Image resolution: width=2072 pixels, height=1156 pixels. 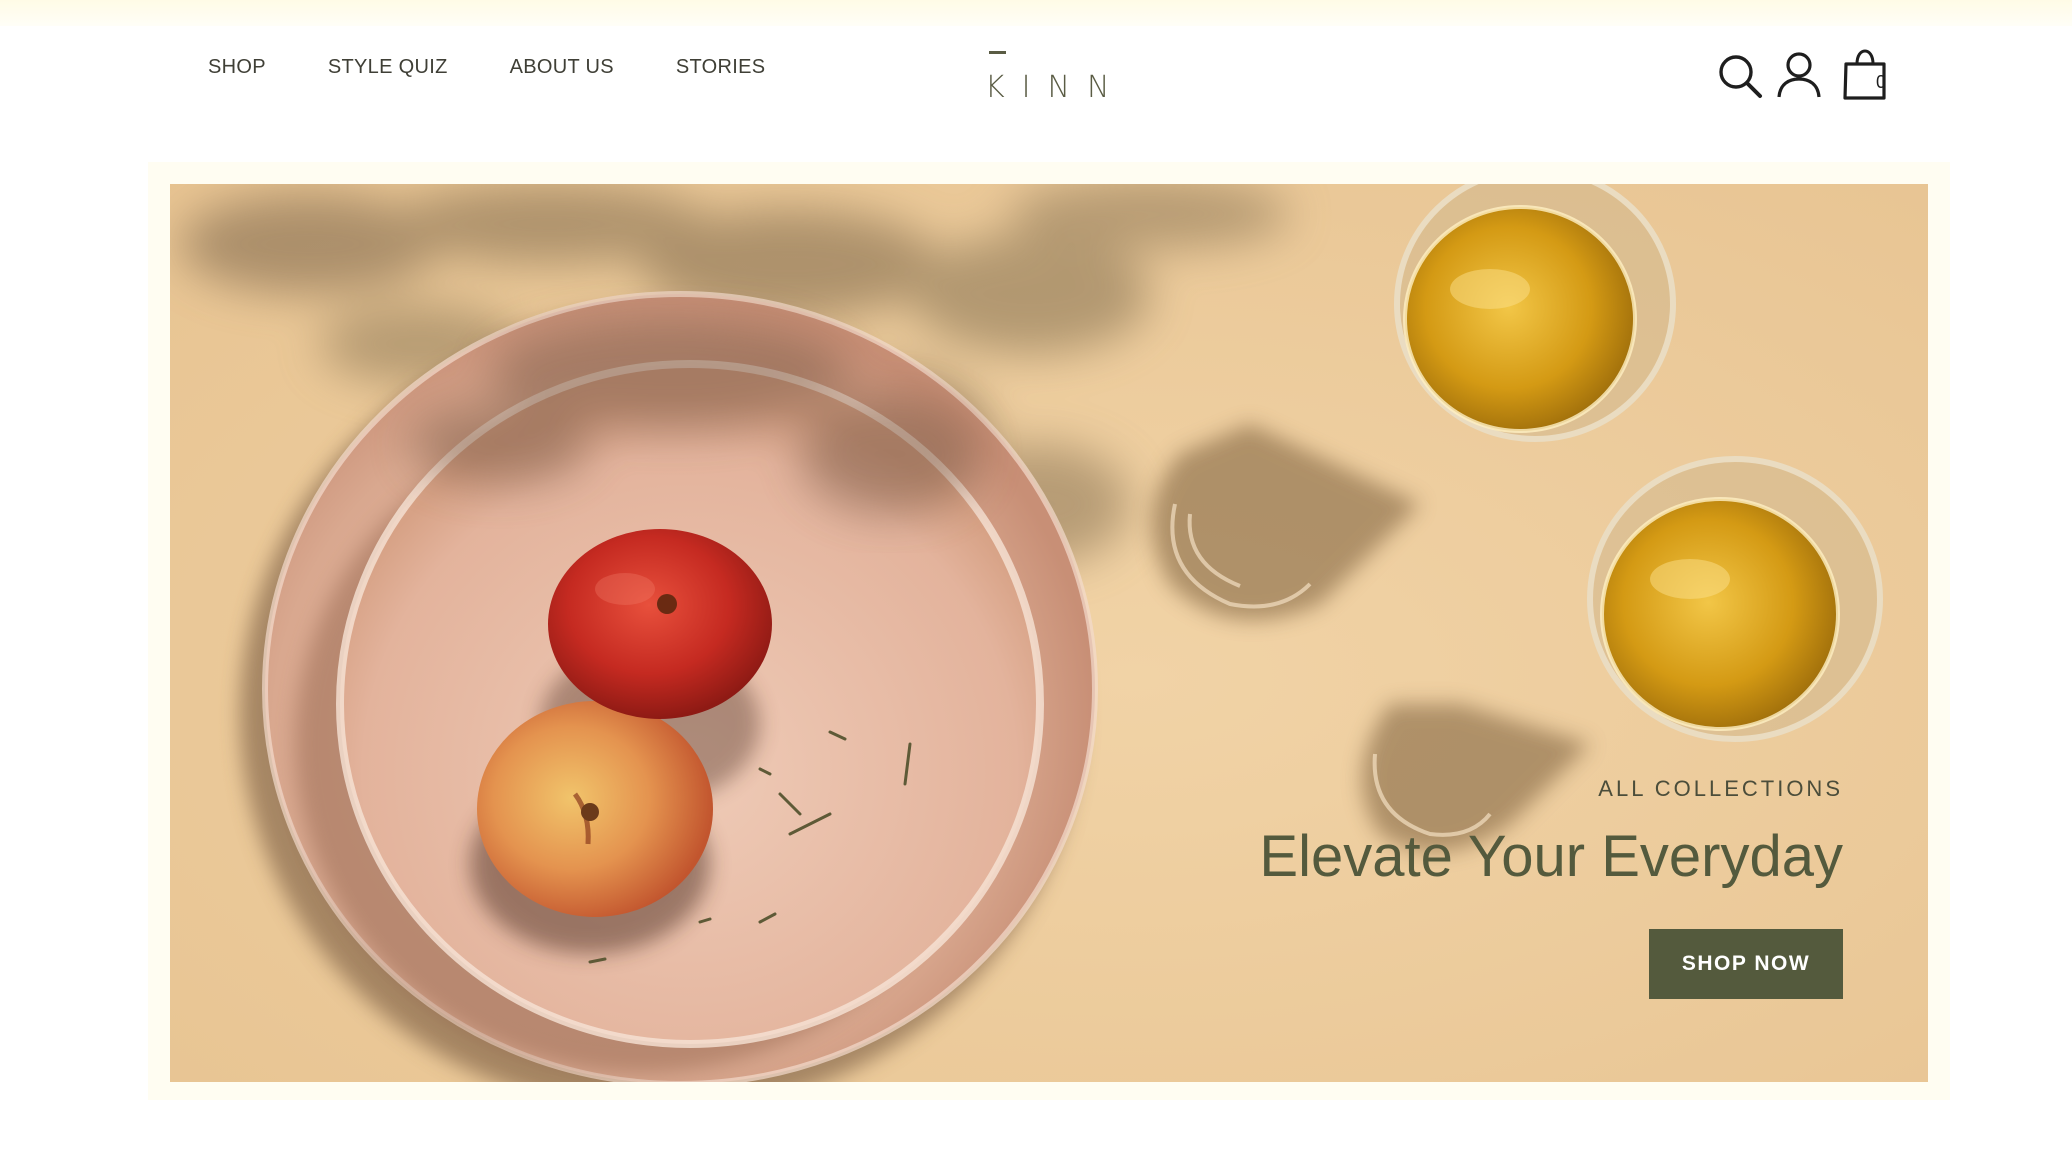 I want to click on nav-item-style-quiz: STYLE QUIZ, so click(x=388, y=67).